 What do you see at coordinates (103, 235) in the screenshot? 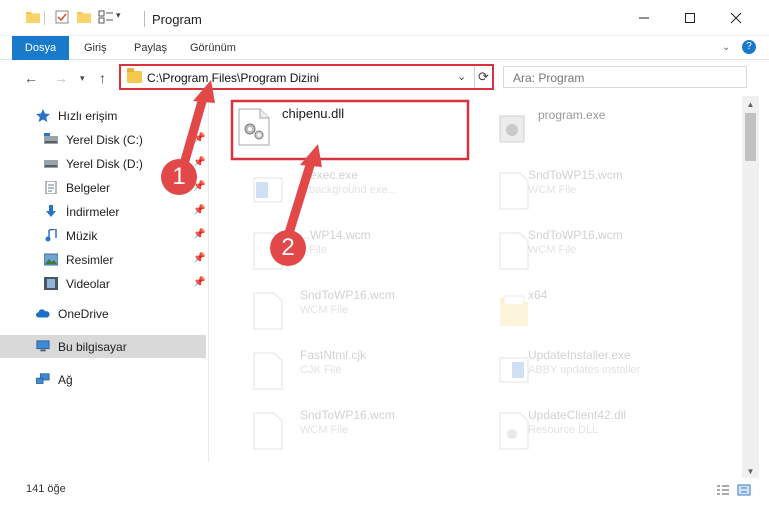
I see `sidebar-item-music: Müzik 📌` at bounding box center [103, 235].